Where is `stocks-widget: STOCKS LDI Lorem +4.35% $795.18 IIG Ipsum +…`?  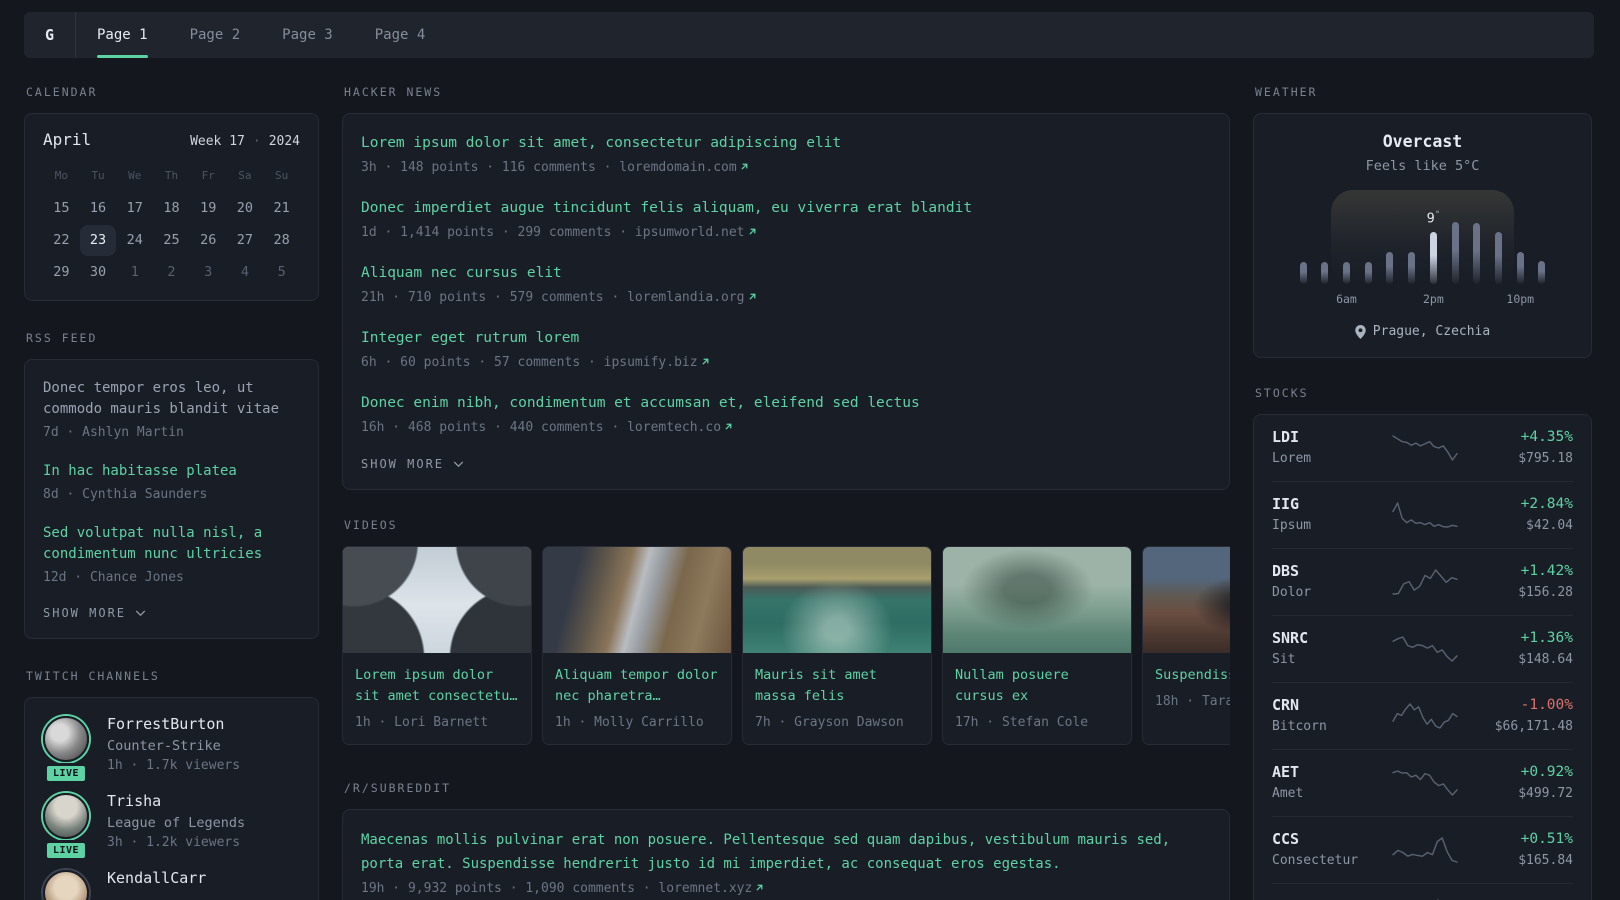 stocks-widget: STOCKS LDI Lorem +4.35% $795.18 IIG Ipsum +… is located at coordinates (1422, 643).